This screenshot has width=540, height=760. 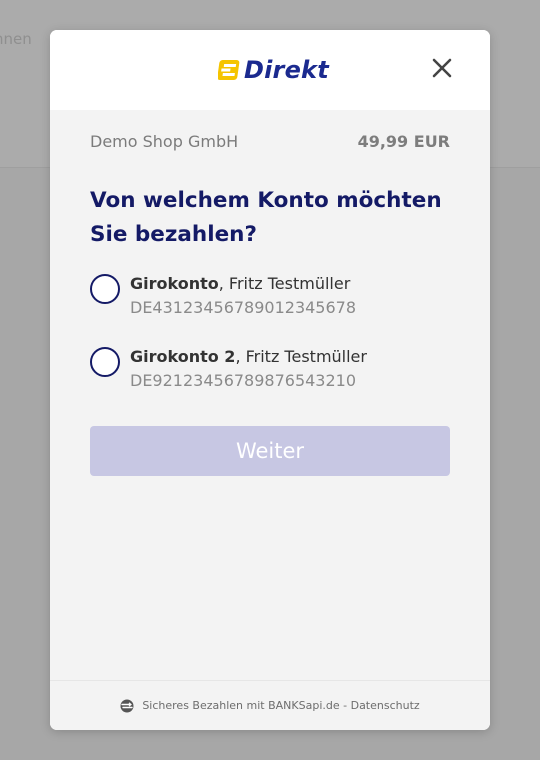 I want to click on merchant-name: Demo Shop GmbH, so click(x=164, y=141).